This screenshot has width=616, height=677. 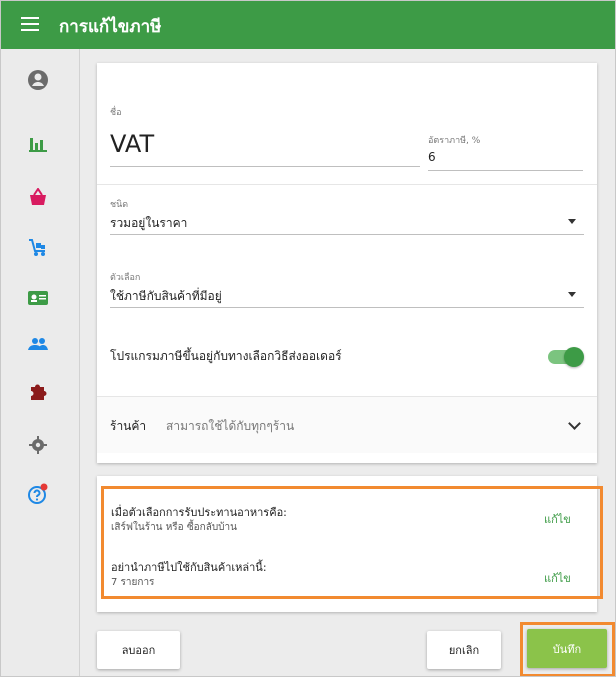 I want to click on cancel-button: ยกเลิก, so click(x=464, y=650).